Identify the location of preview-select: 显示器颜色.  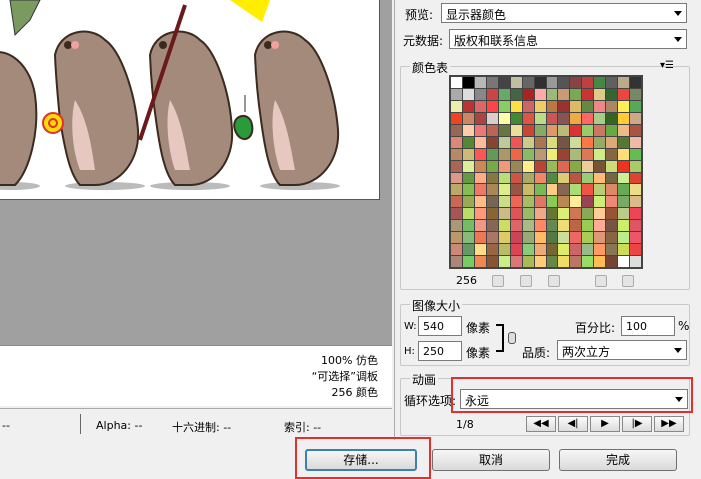
(564, 13).